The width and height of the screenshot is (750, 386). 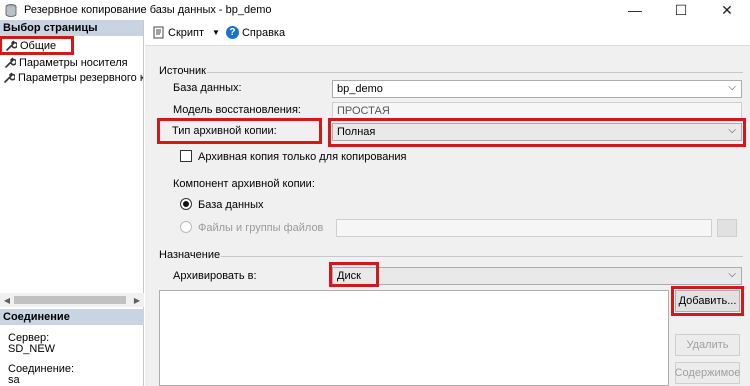 I want to click on maximize-button: ☐, so click(x=681, y=10).